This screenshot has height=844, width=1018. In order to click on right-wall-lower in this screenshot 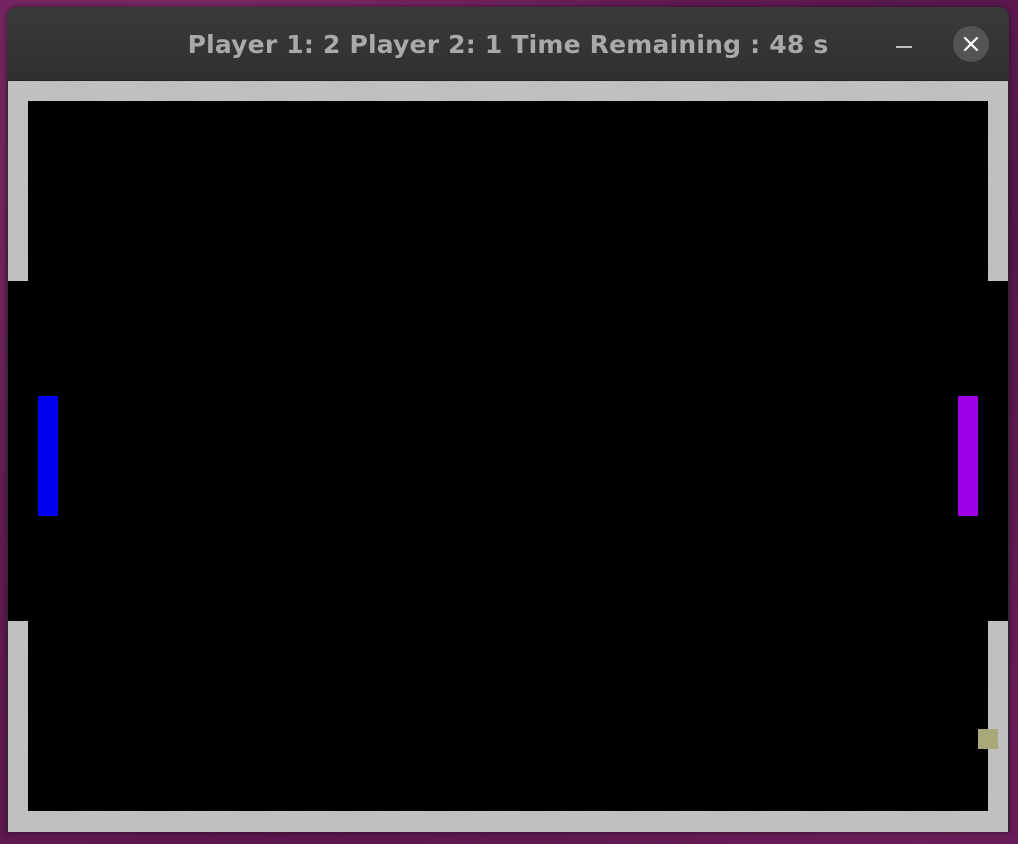, I will do `click(998, 726)`.